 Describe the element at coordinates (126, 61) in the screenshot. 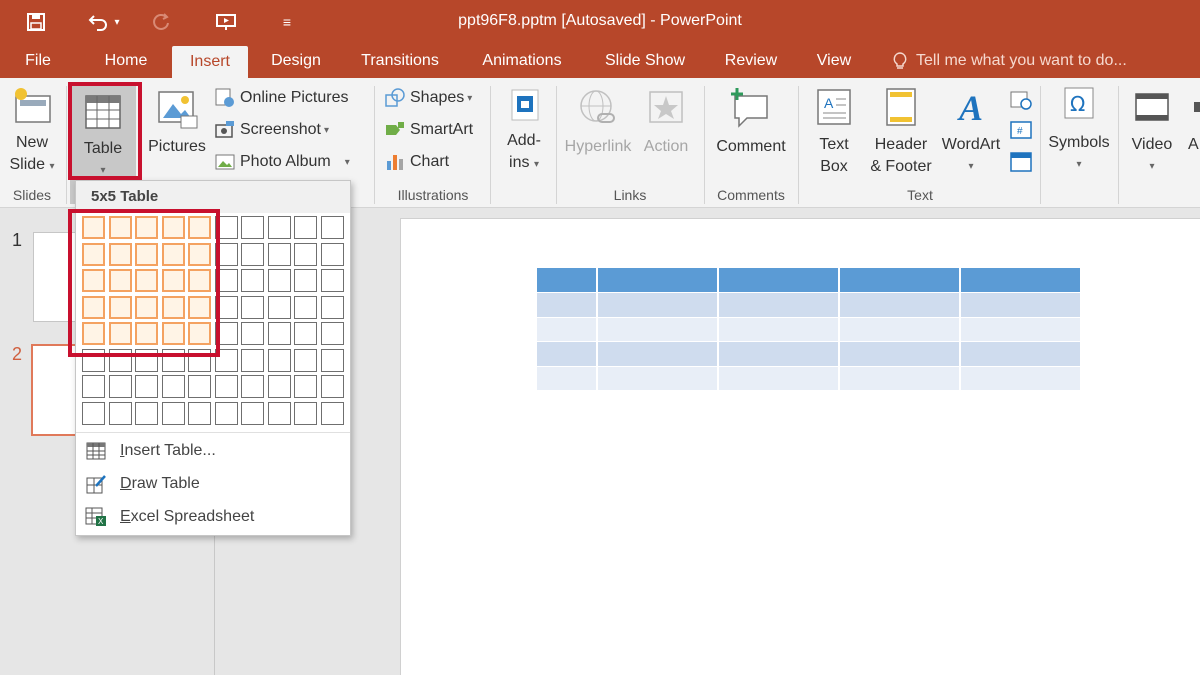

I see `tab-home: Home` at that location.